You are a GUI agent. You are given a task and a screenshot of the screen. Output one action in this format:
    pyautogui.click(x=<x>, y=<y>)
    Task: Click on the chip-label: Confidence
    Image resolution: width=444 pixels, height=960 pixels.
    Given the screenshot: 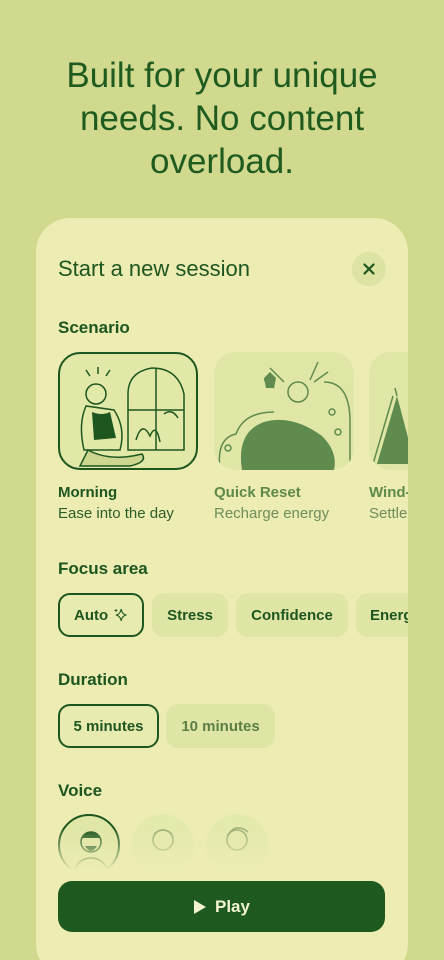 What is the action you would take?
    pyautogui.click(x=292, y=615)
    